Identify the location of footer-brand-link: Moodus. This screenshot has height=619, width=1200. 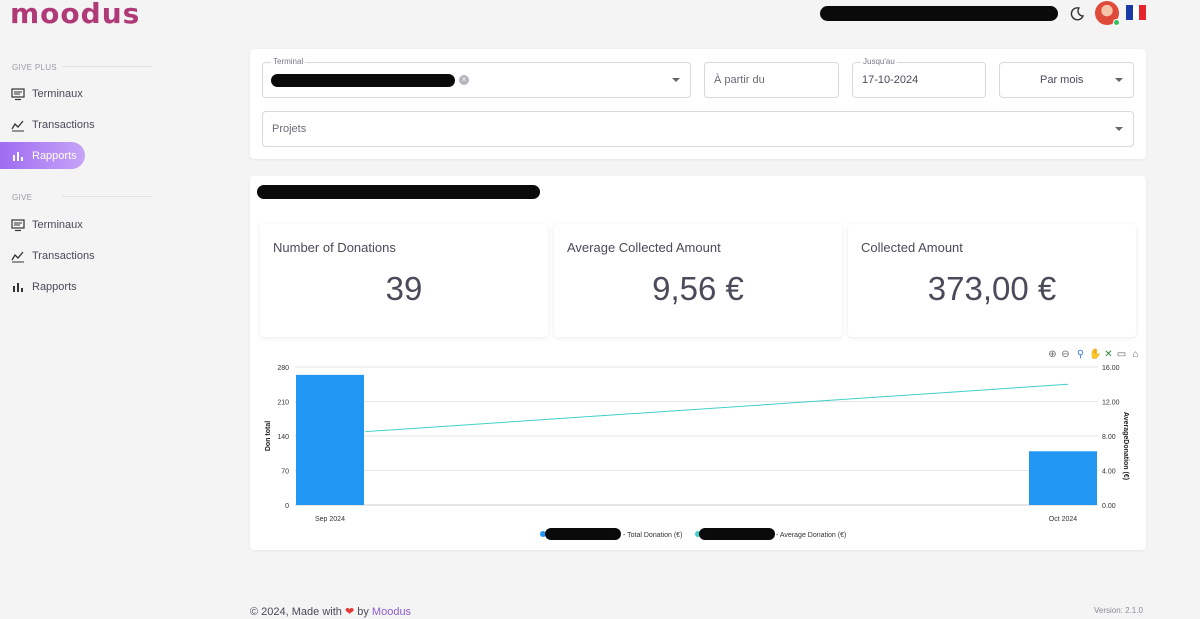
(391, 612).